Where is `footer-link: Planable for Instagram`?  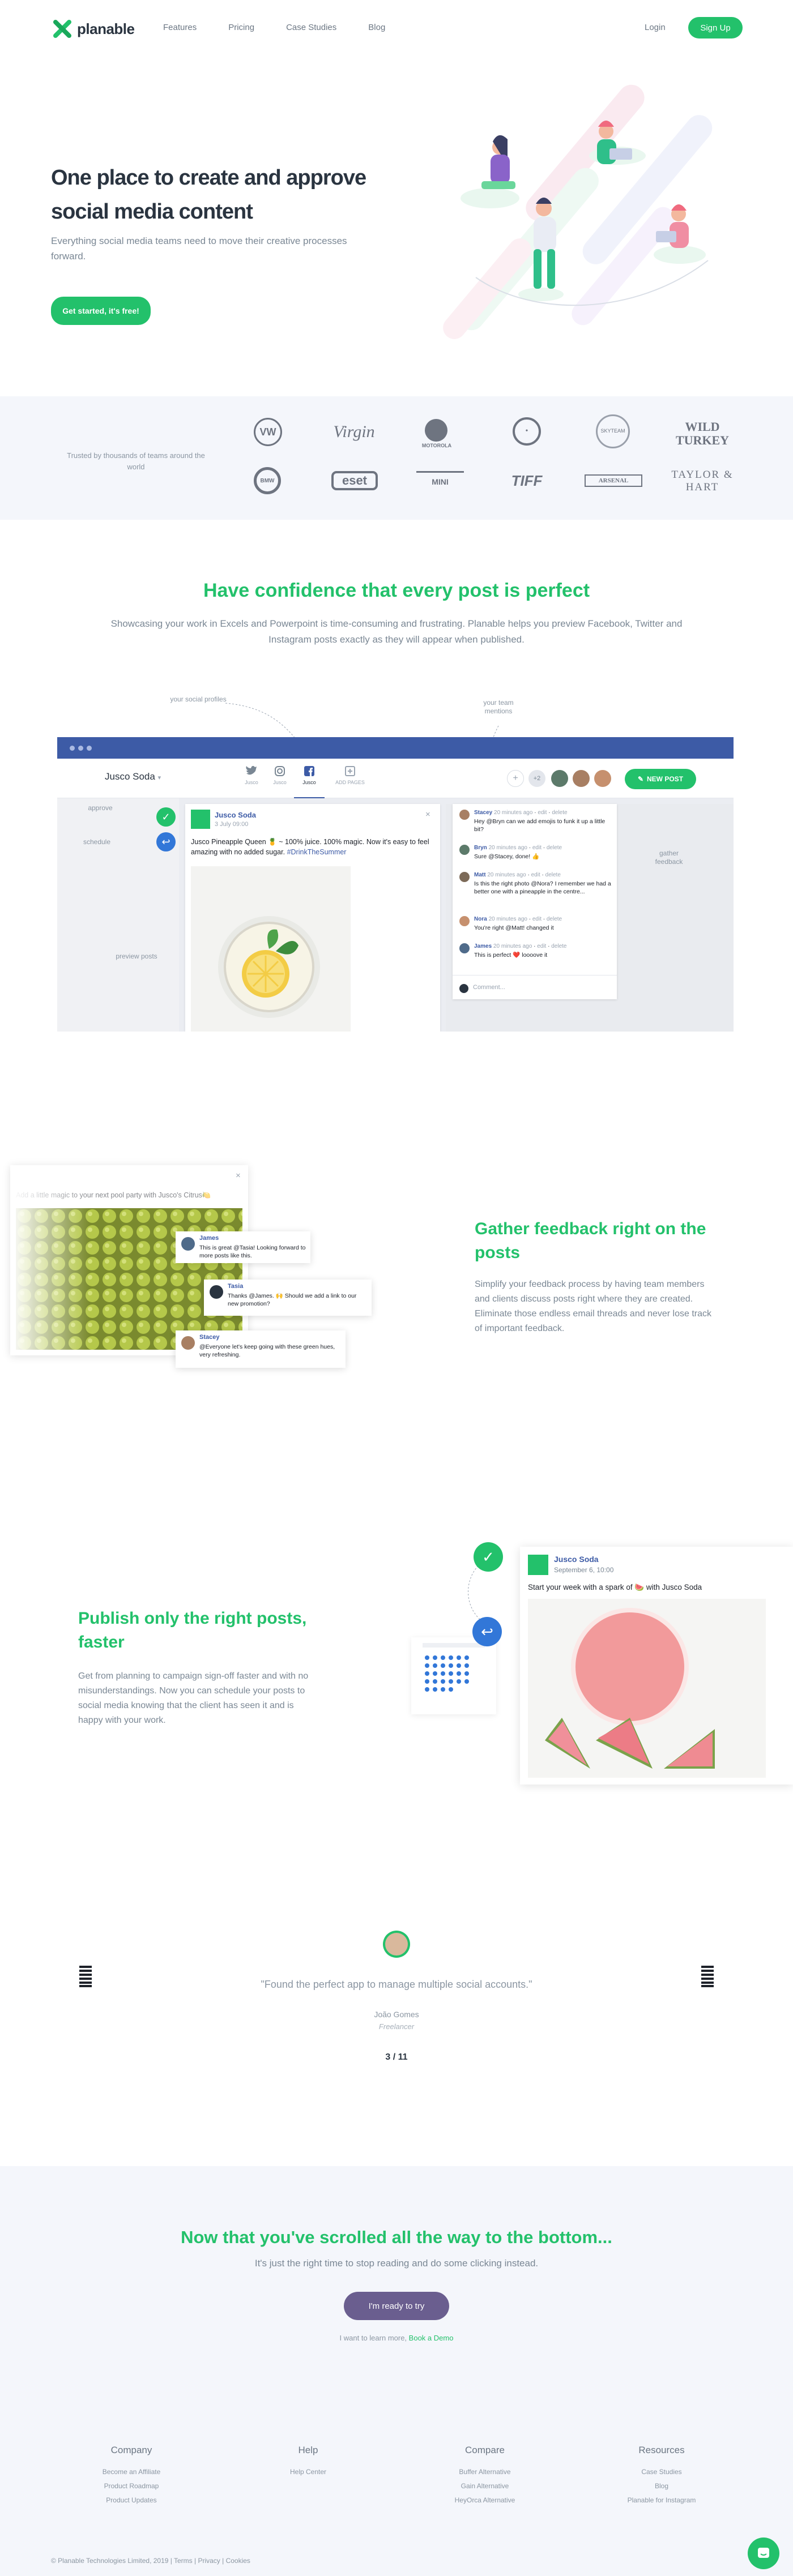
footer-link: Planable for Instagram is located at coordinates (661, 2500).